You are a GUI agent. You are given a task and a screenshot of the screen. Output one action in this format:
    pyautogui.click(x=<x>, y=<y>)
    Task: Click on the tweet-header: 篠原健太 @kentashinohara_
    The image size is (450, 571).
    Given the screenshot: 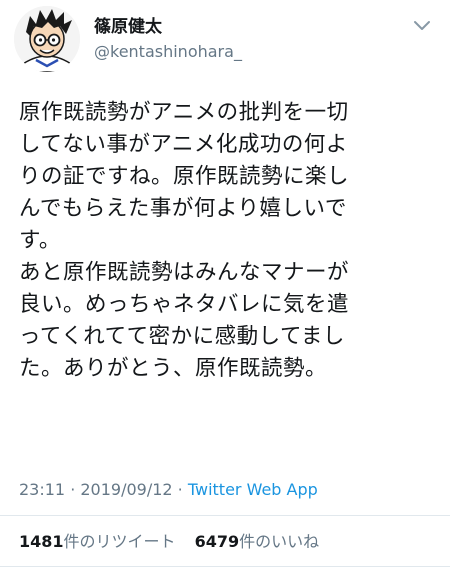 What is the action you would take?
    pyautogui.click(x=225, y=39)
    